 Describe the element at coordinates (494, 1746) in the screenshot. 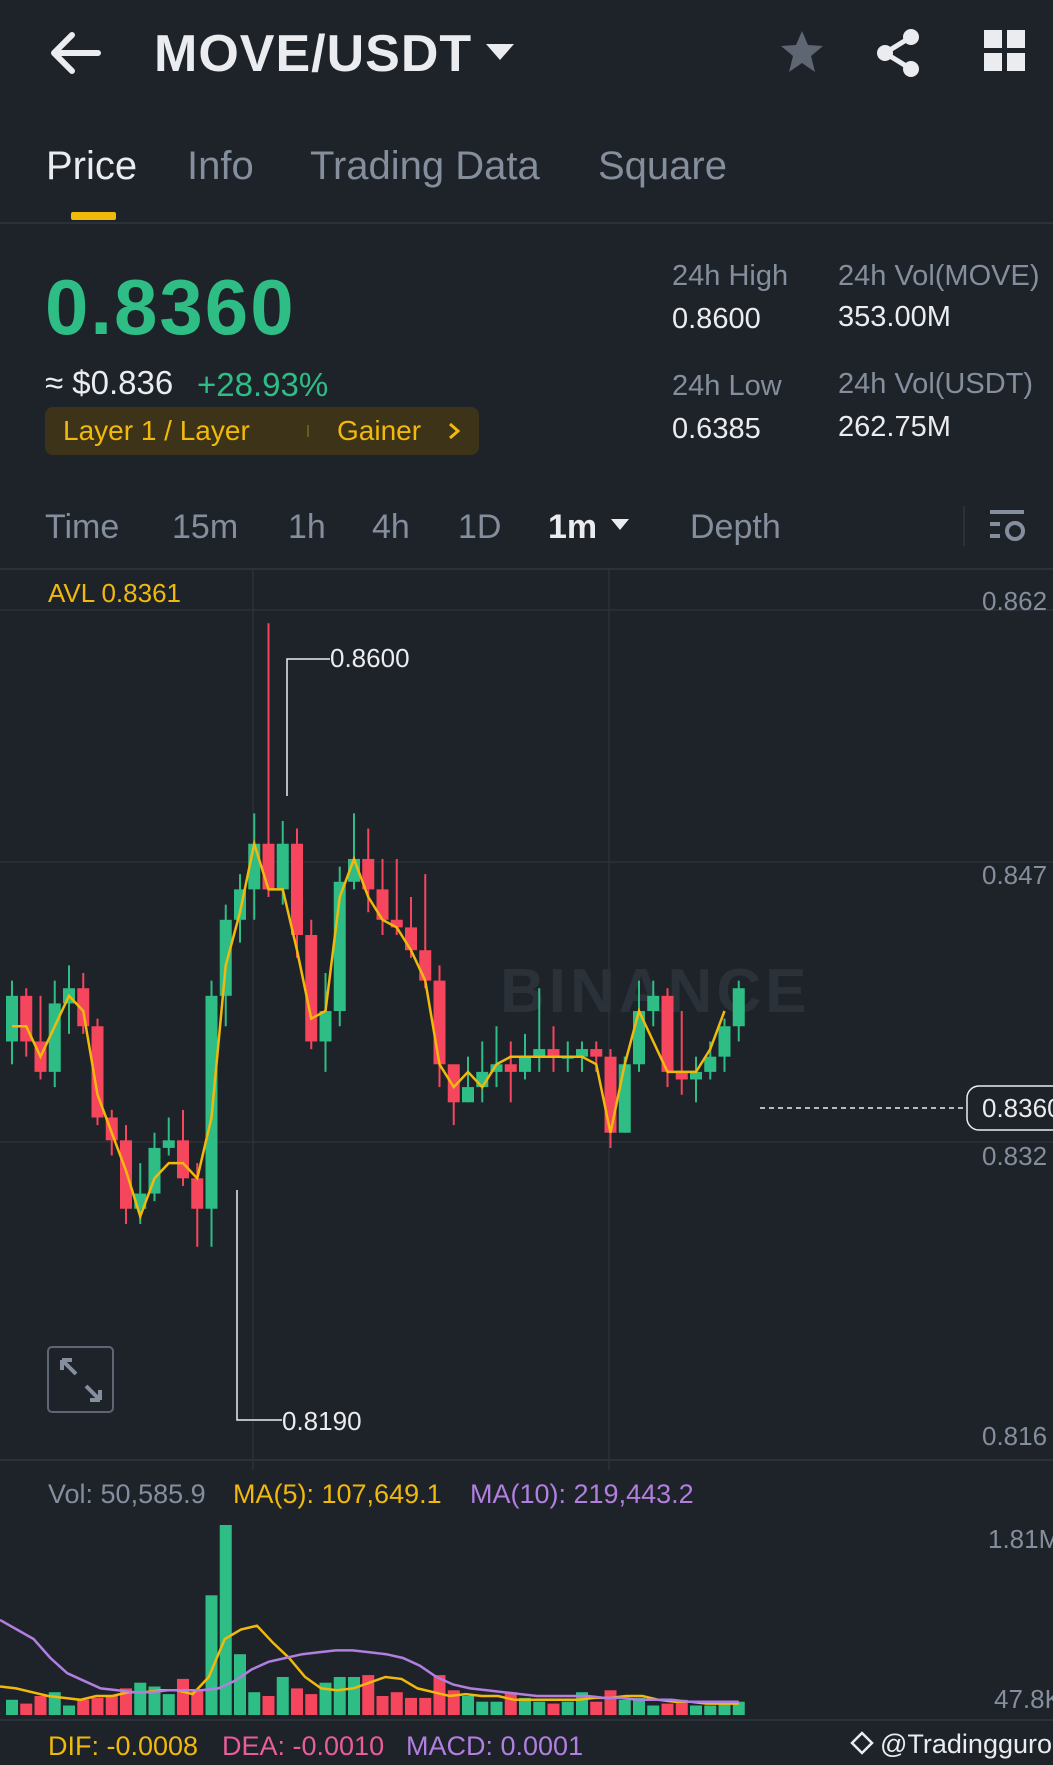

I see `macd-label: MACD: 0.0001` at that location.